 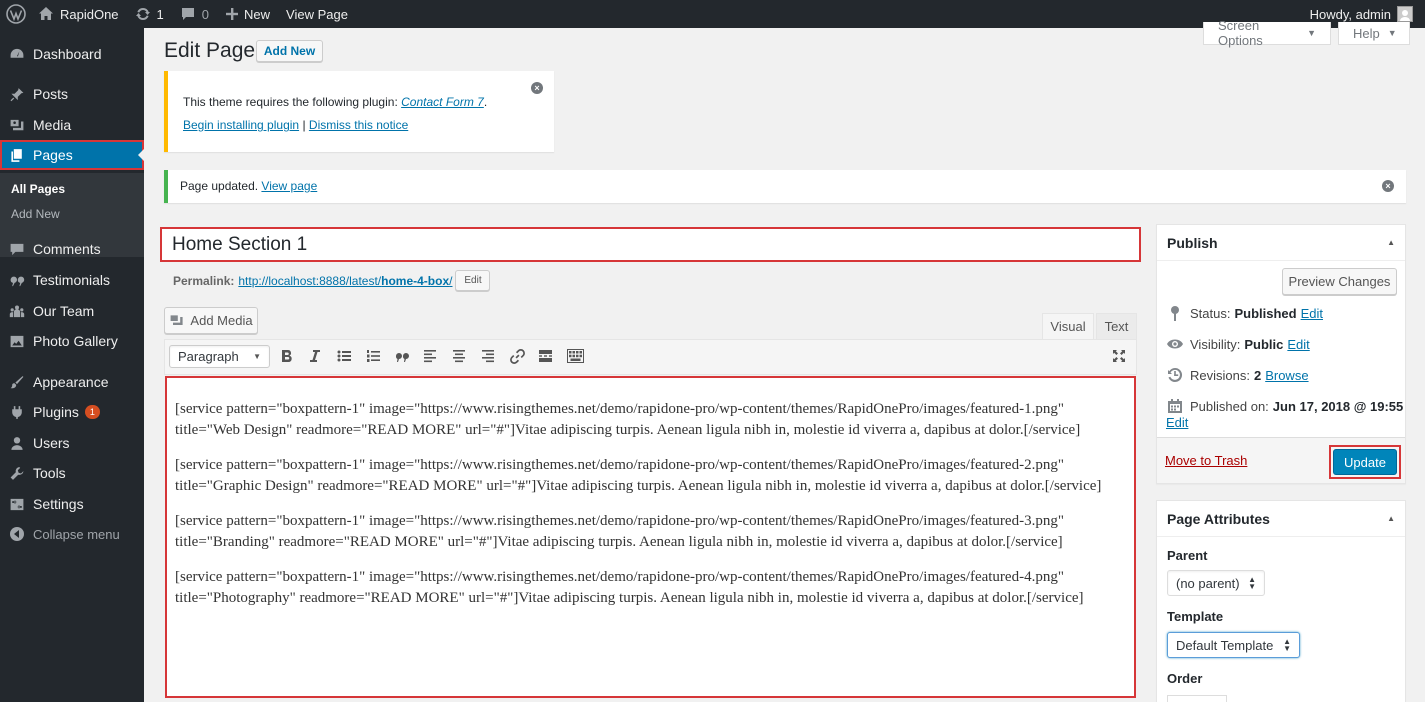 What do you see at coordinates (345, 281) in the screenshot?
I see `permalink-url: http://localhost:8888/latest/home-4-box/` at bounding box center [345, 281].